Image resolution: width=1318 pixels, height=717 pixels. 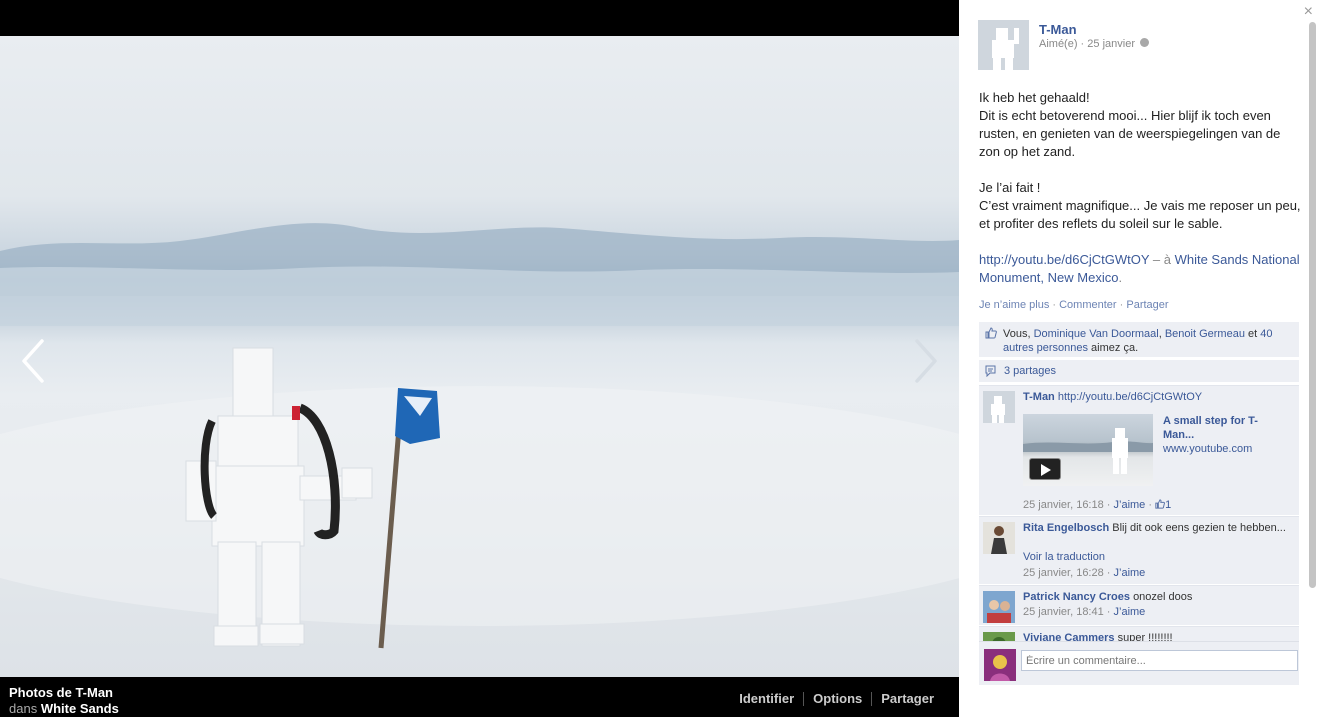 What do you see at coordinates (1162, 259) in the screenshot?
I see `post-link-sep: – à` at bounding box center [1162, 259].